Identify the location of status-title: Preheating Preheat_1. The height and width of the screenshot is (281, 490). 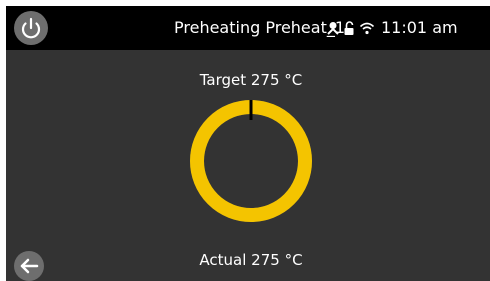
(259, 28).